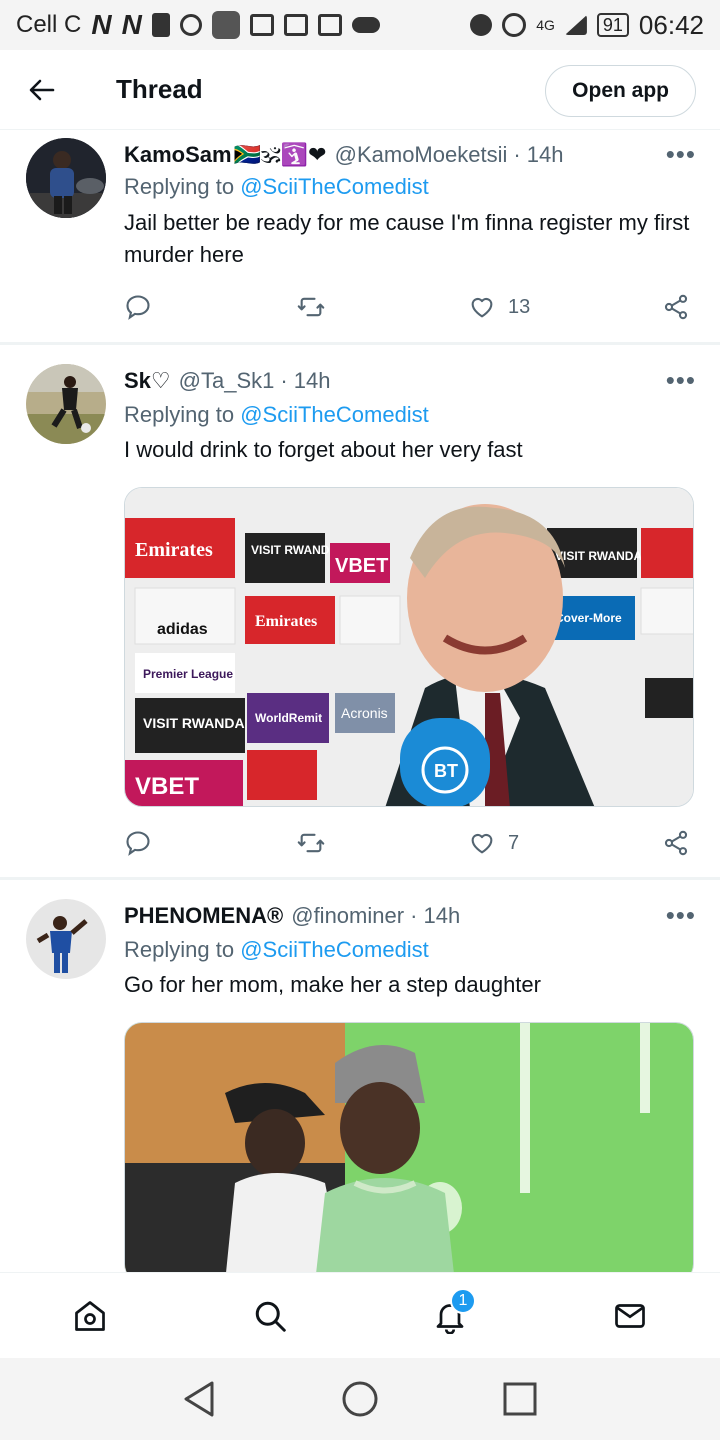 This screenshot has height=1440, width=720. I want to click on page-title: Thread, so click(159, 89).